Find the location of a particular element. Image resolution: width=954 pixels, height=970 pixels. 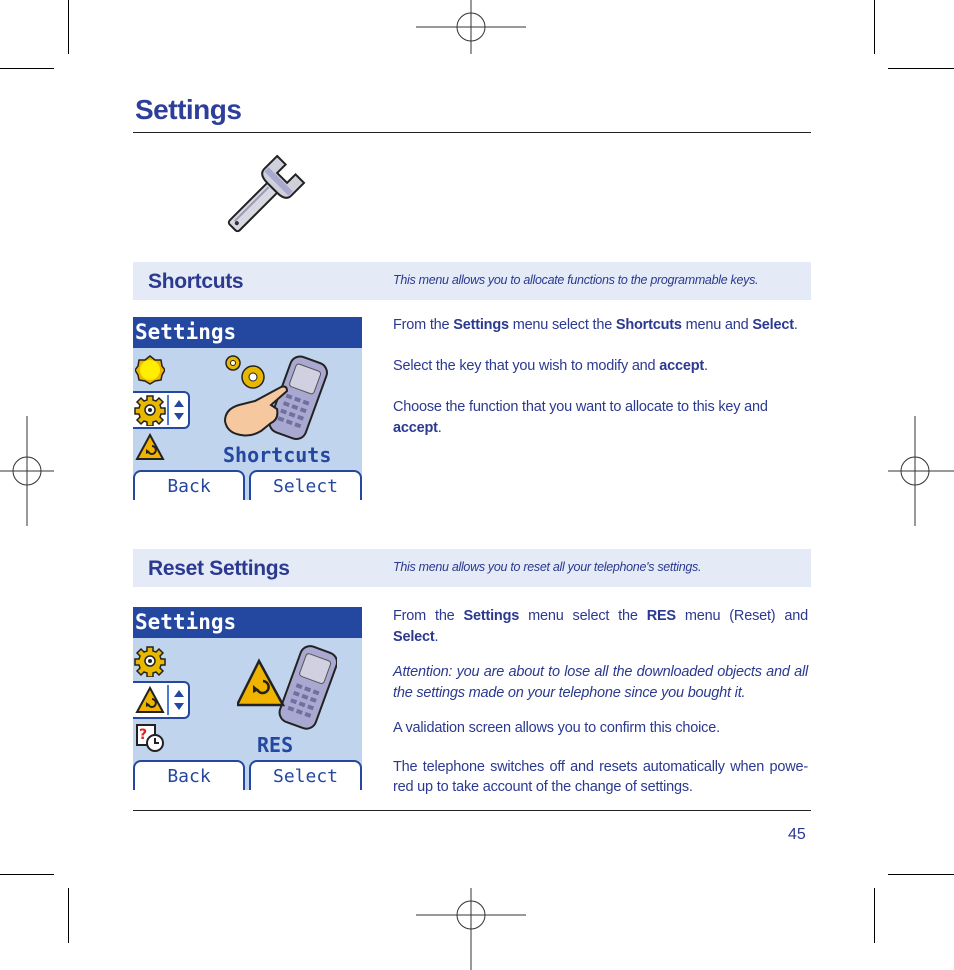

wrench-icon is located at coordinates (266, 193).